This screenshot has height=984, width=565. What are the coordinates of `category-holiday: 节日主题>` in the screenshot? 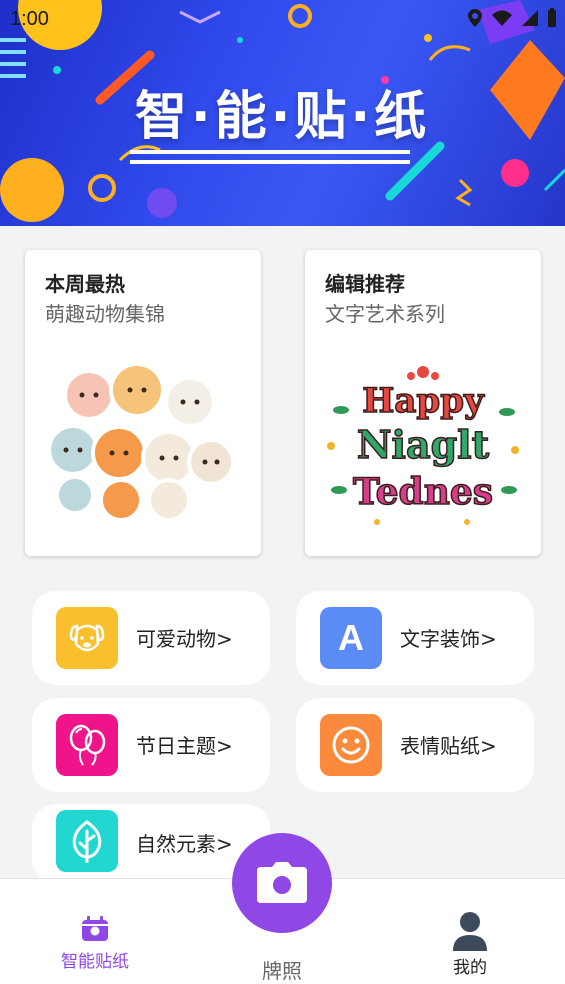 It's located at (151, 745).